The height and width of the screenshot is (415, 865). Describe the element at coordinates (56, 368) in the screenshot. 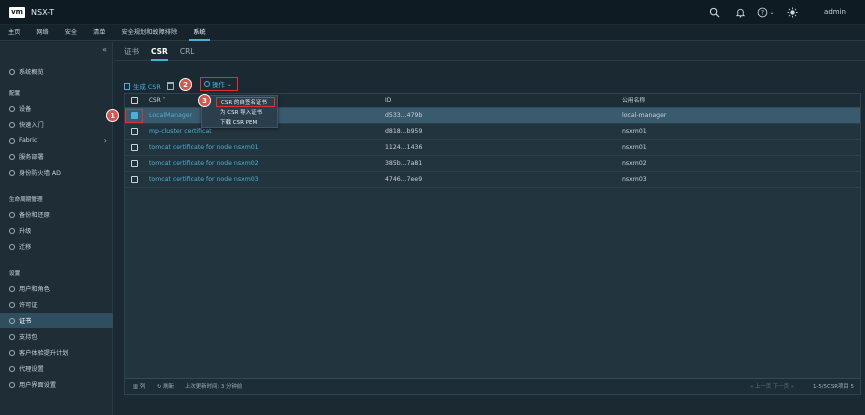

I see `sidebar-item-proxy-settings: 代理设置` at that location.